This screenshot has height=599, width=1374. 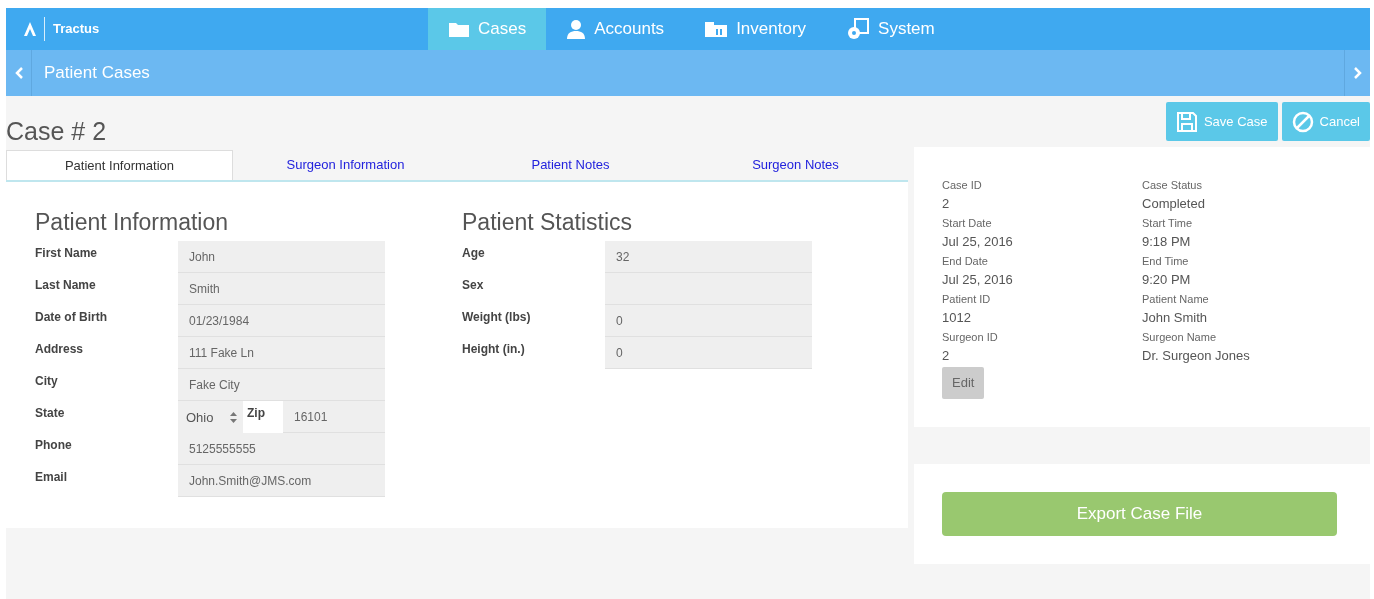 I want to click on case-title: Case # 2, so click(x=56, y=131).